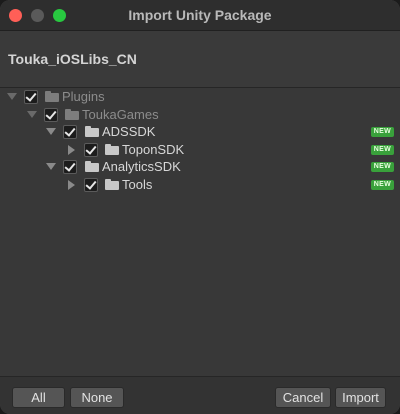 The height and width of the screenshot is (414, 400). I want to click on window-title: Import Unity Package, so click(200, 15).